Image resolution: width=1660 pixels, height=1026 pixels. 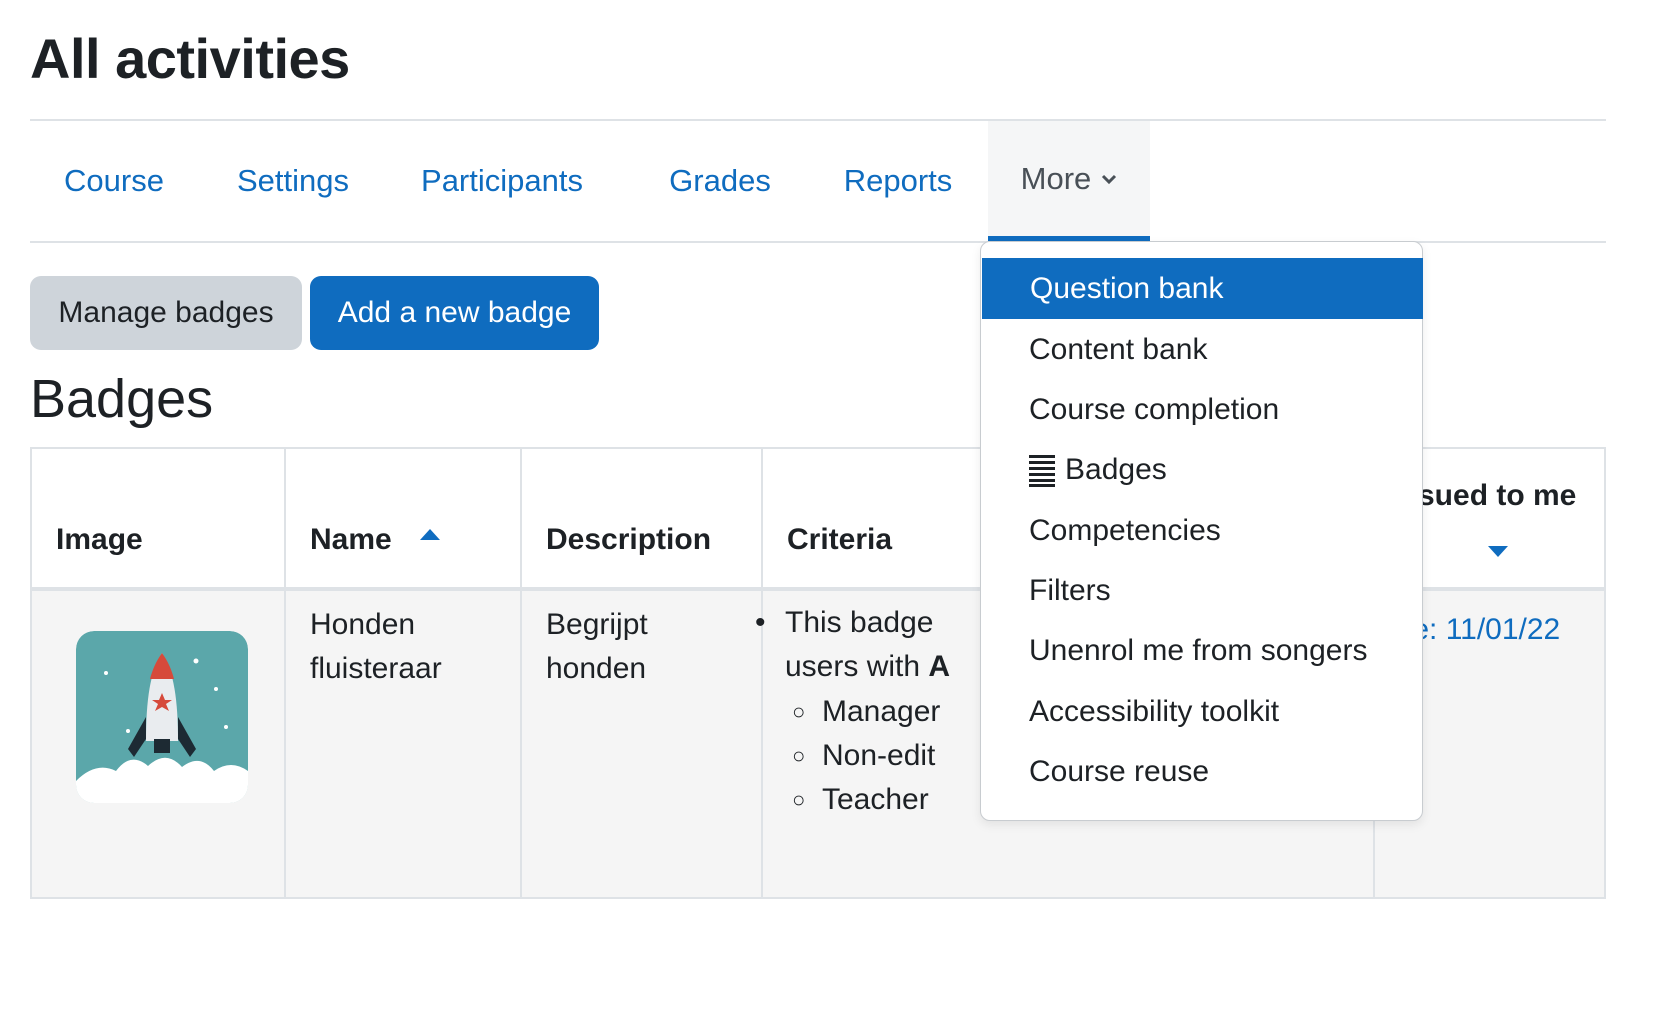 I want to click on nav-item-course: Course, so click(x=114, y=181).